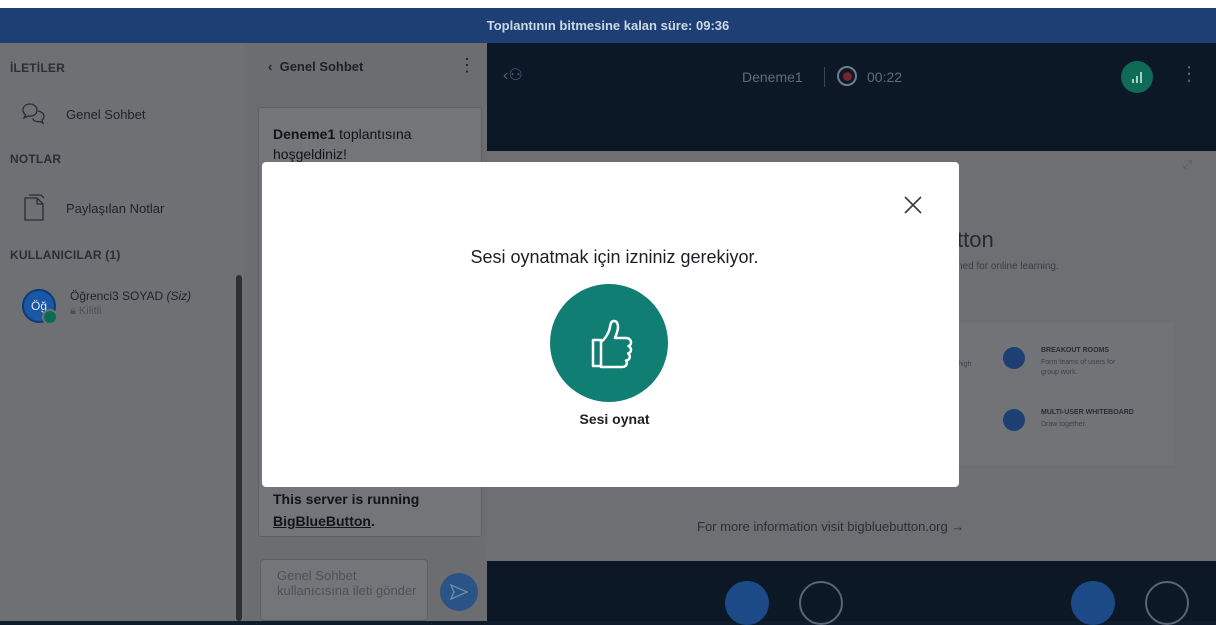 Image resolution: width=1216 pixels, height=625 pixels. Describe the element at coordinates (1078, 367) in the screenshot. I see `feature-desc: Form teams of users for group work.` at that location.